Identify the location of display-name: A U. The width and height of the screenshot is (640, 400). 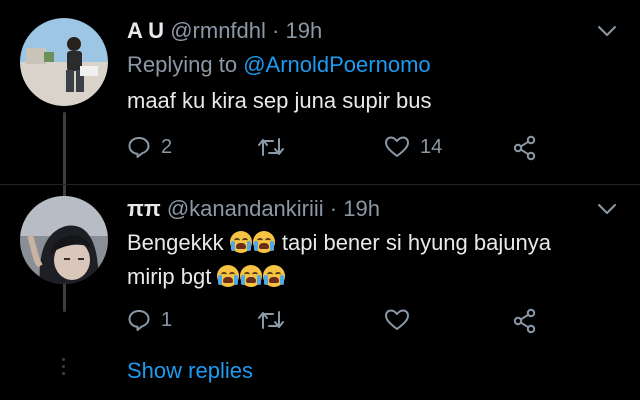
(145, 30).